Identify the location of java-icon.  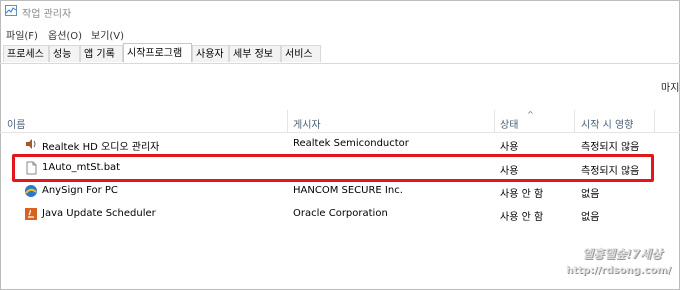
(31, 214).